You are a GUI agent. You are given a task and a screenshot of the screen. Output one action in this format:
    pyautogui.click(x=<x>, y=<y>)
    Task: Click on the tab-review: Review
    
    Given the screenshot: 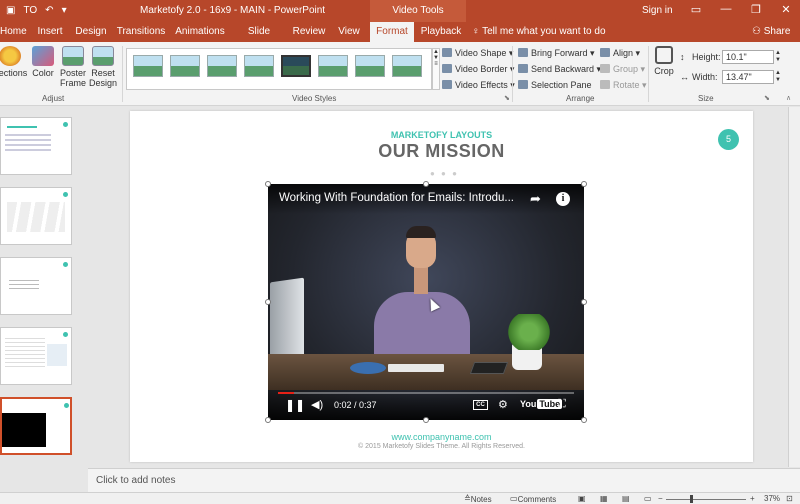 What is the action you would take?
    pyautogui.click(x=309, y=32)
    